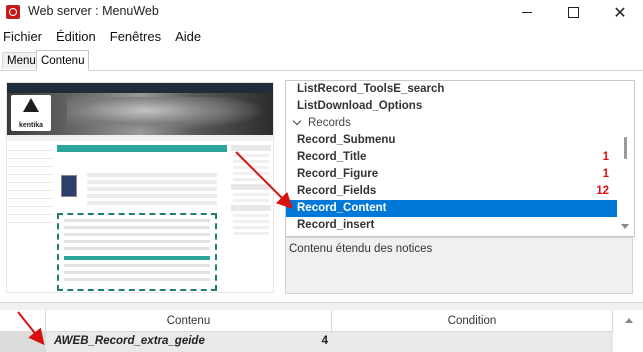 The width and height of the screenshot is (643, 352). Describe the element at coordinates (63, 60) in the screenshot. I see `tab-contenu: Contenu` at that location.